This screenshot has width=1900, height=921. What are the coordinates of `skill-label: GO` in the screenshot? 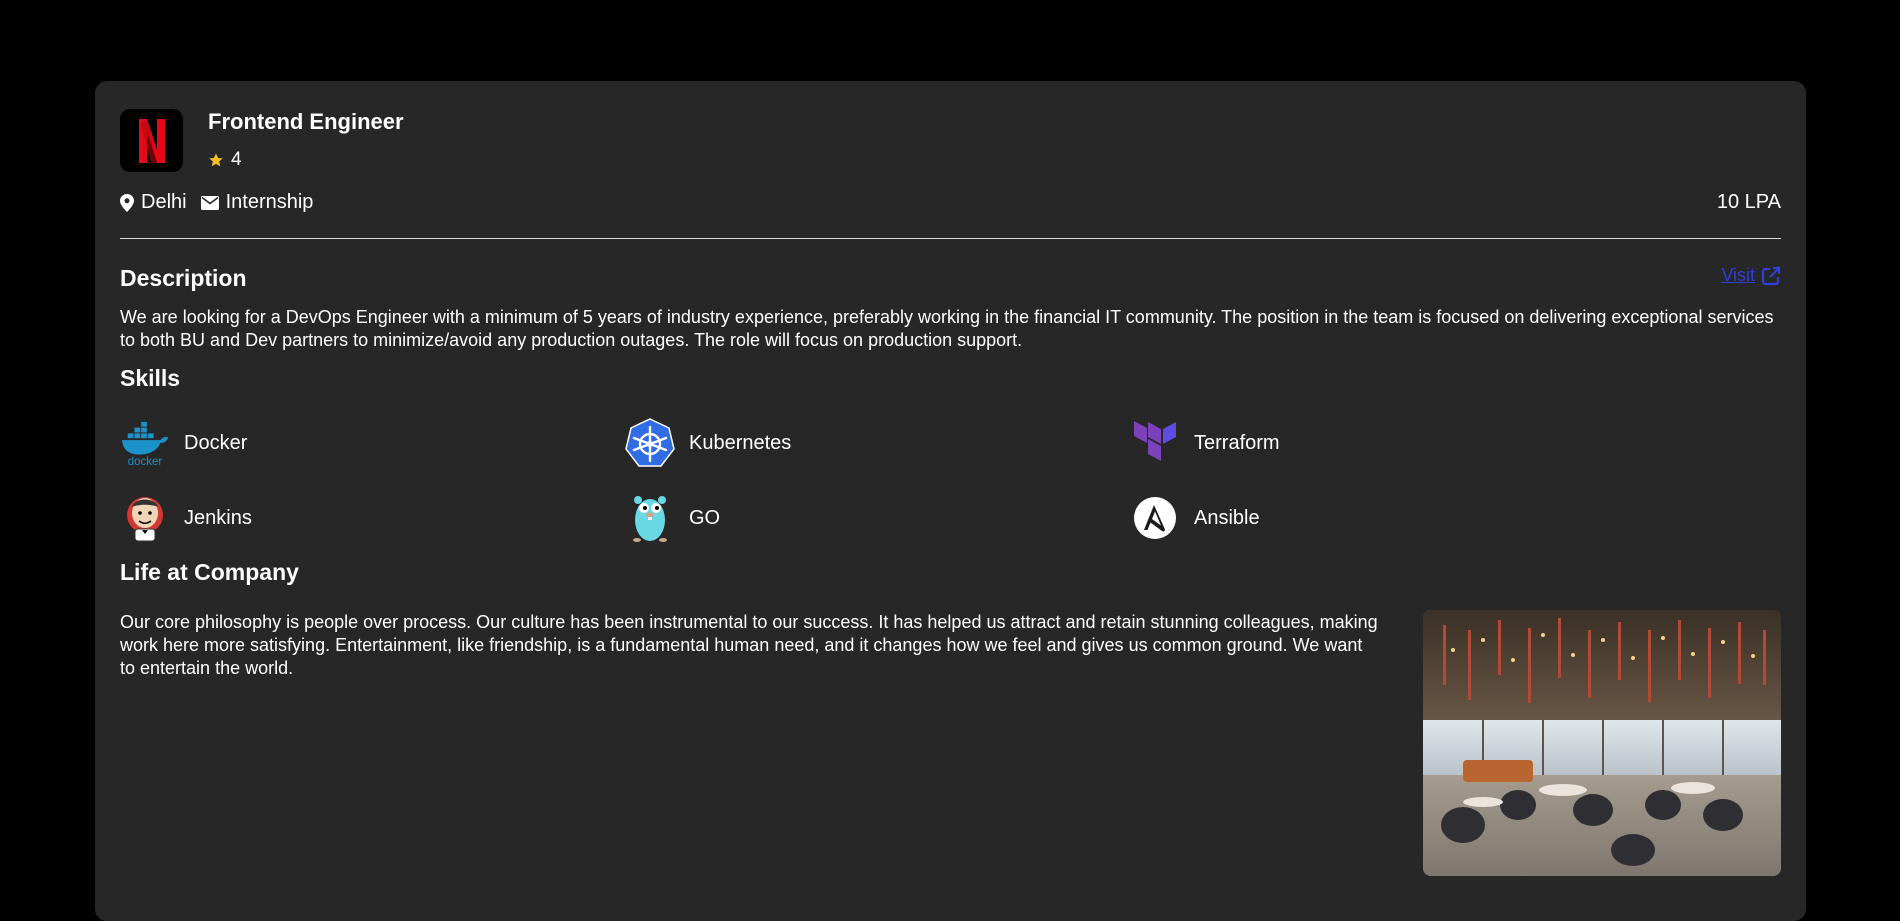 It's located at (705, 517).